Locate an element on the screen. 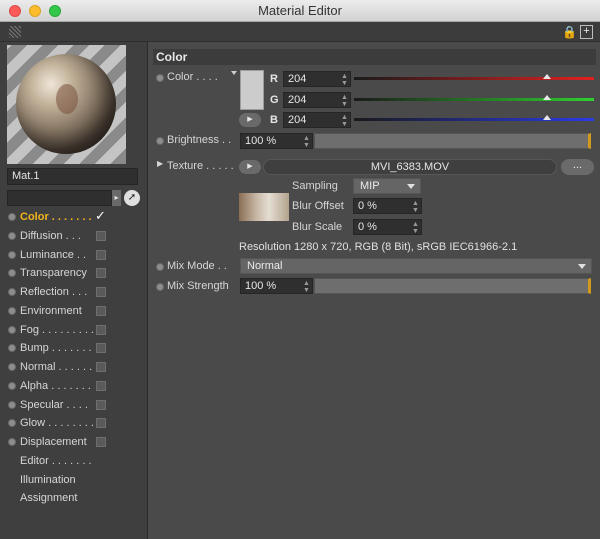  channel-item-fog: Fog . . . . . . . . . is located at coordinates (74, 330).